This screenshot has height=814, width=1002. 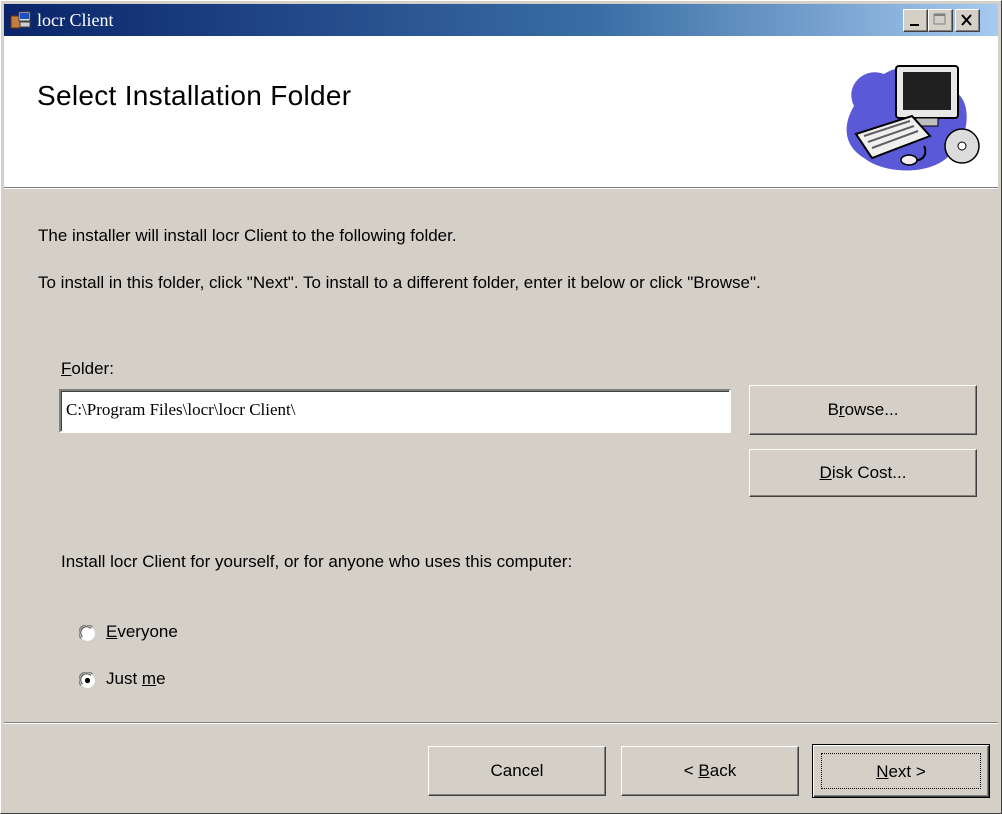 I want to click on close-button, so click(x=967, y=20).